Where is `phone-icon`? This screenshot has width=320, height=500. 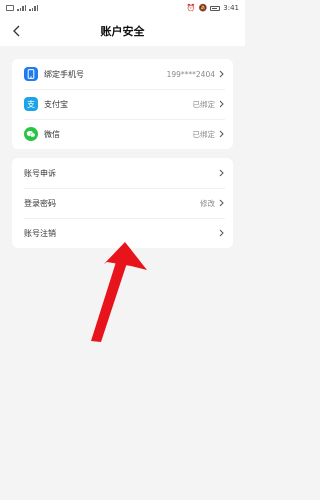
phone-icon is located at coordinates (31, 74).